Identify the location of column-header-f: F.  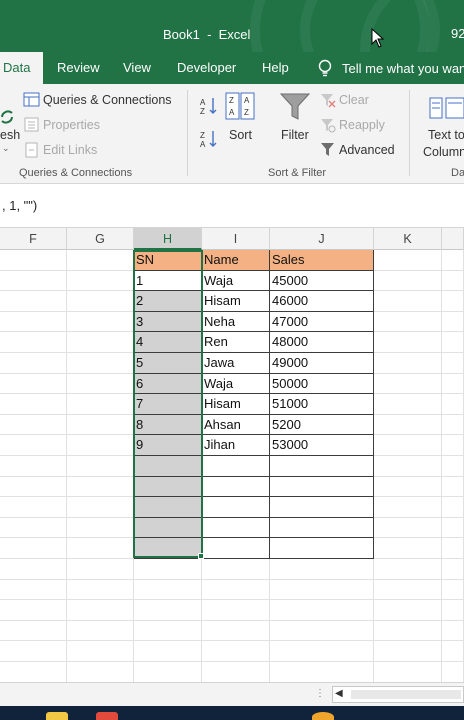
(33, 239).